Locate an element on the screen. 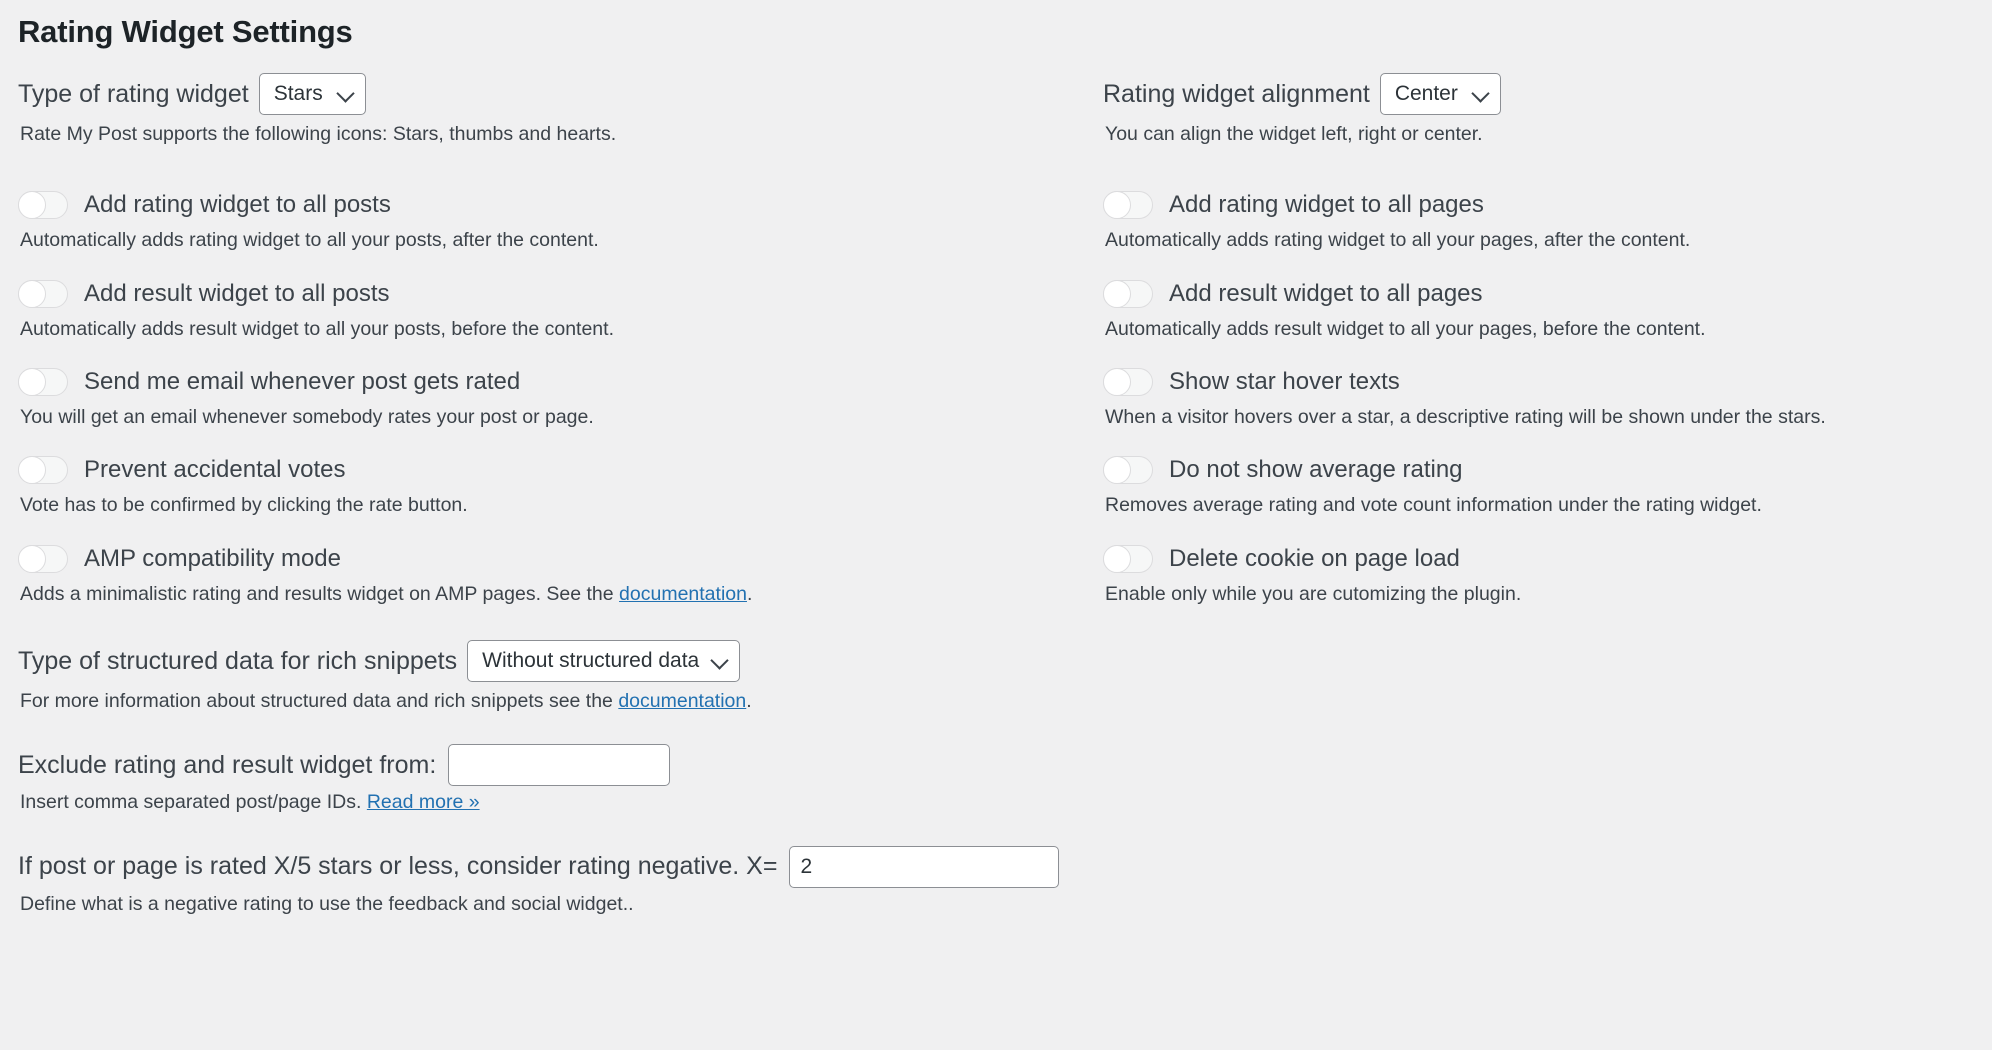  toggle-label: Add rating widget to all pages is located at coordinates (1326, 205).